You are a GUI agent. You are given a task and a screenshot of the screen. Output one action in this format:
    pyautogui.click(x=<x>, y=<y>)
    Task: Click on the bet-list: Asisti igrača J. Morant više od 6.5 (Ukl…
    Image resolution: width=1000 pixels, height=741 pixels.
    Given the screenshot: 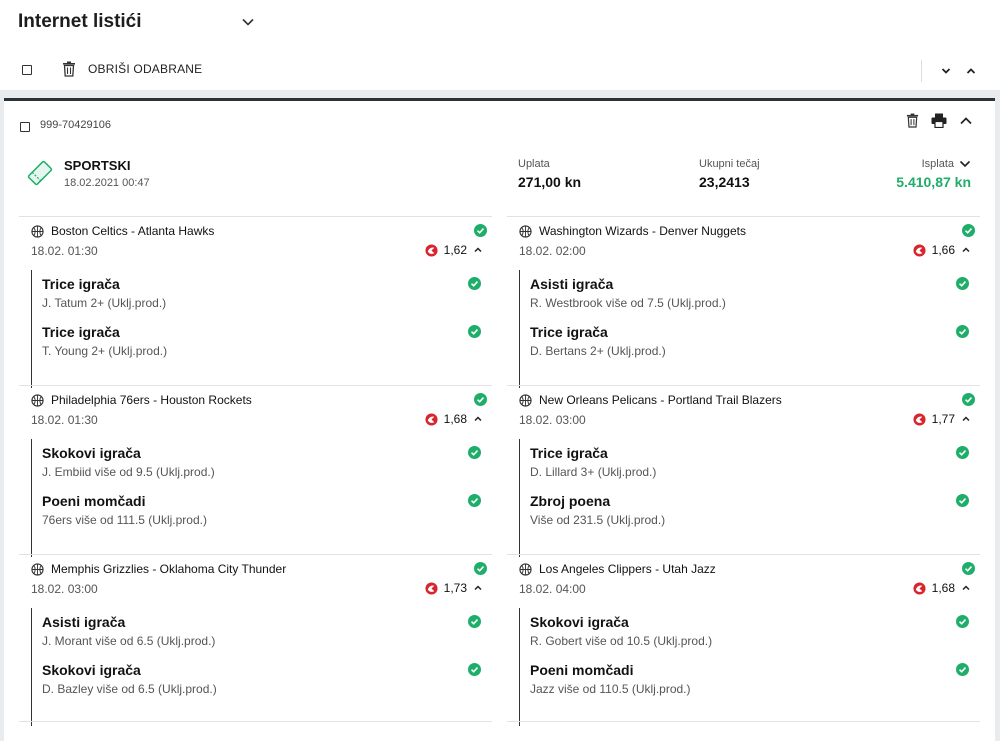 What is the action you would take?
    pyautogui.click(x=259, y=667)
    